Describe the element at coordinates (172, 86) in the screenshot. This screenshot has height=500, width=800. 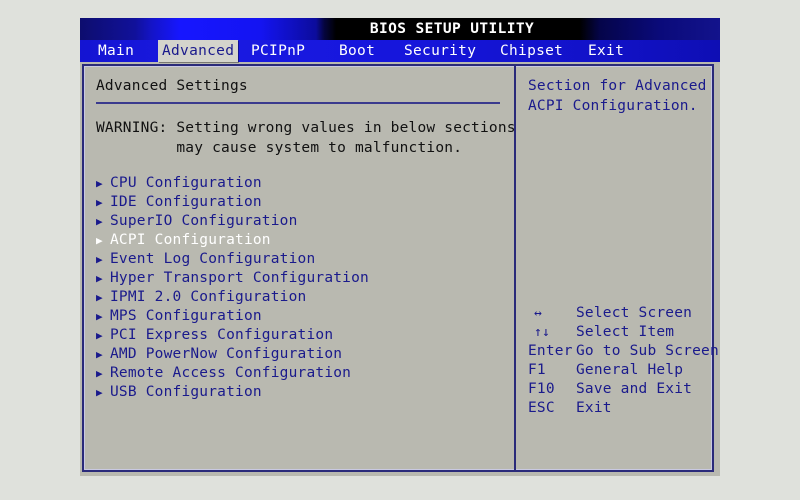
I see `panel-title: Advanced Settings` at that location.